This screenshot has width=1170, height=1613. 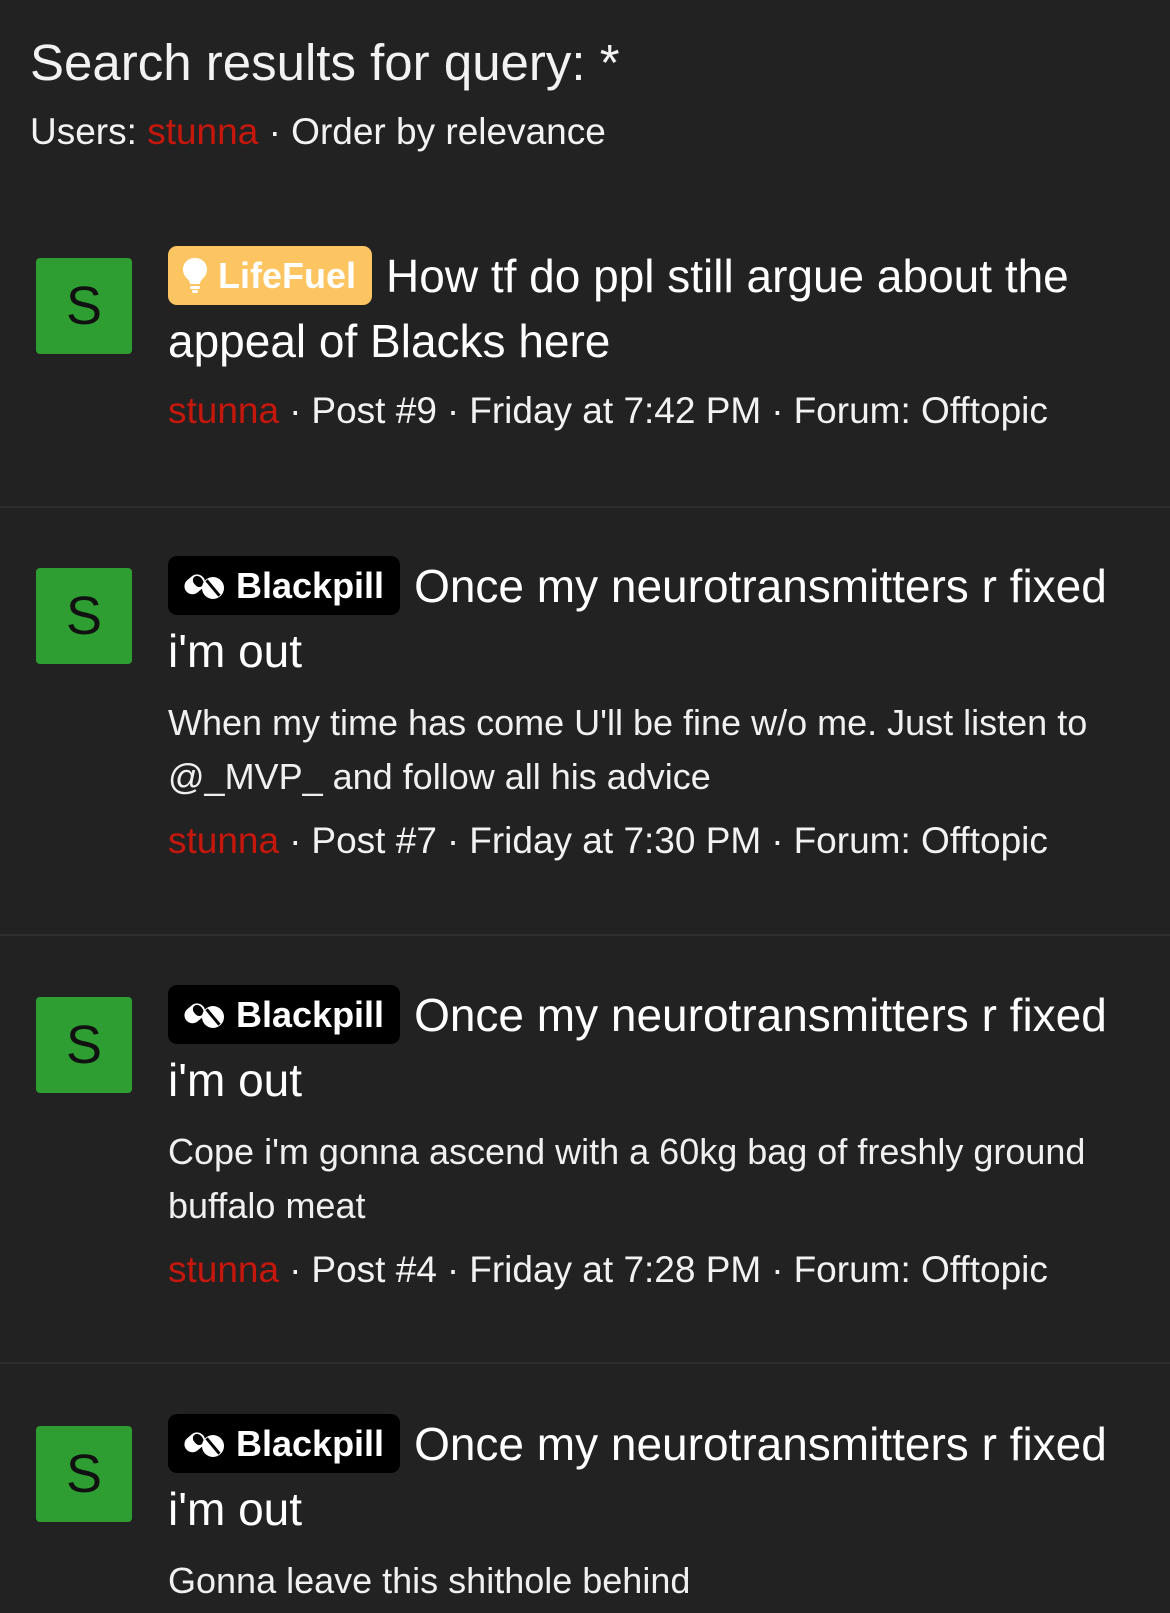 What do you see at coordinates (448, 131) in the screenshot?
I see `order-label: Order by relevance` at bounding box center [448, 131].